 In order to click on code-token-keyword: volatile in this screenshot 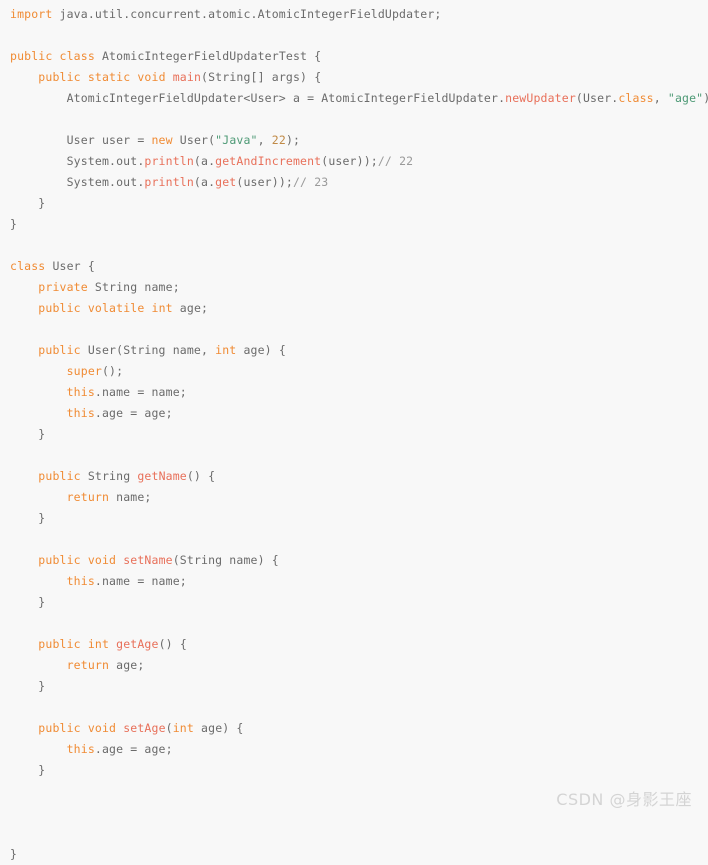, I will do `click(116, 308)`.